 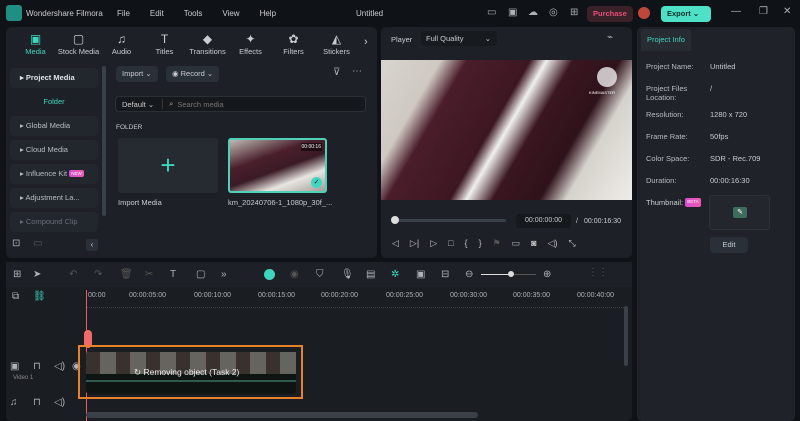 What do you see at coordinates (37, 402) in the screenshot?
I see `audio-lock-icon: ⊓` at bounding box center [37, 402].